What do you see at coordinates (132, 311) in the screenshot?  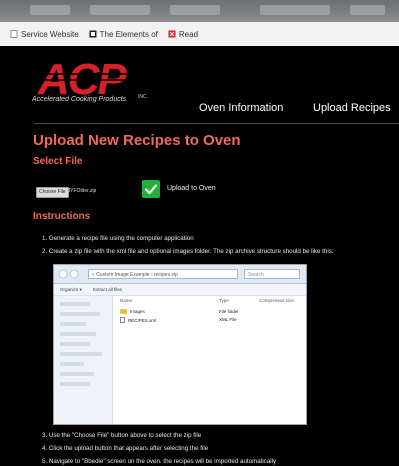 I see `list-item: Images` at bounding box center [132, 311].